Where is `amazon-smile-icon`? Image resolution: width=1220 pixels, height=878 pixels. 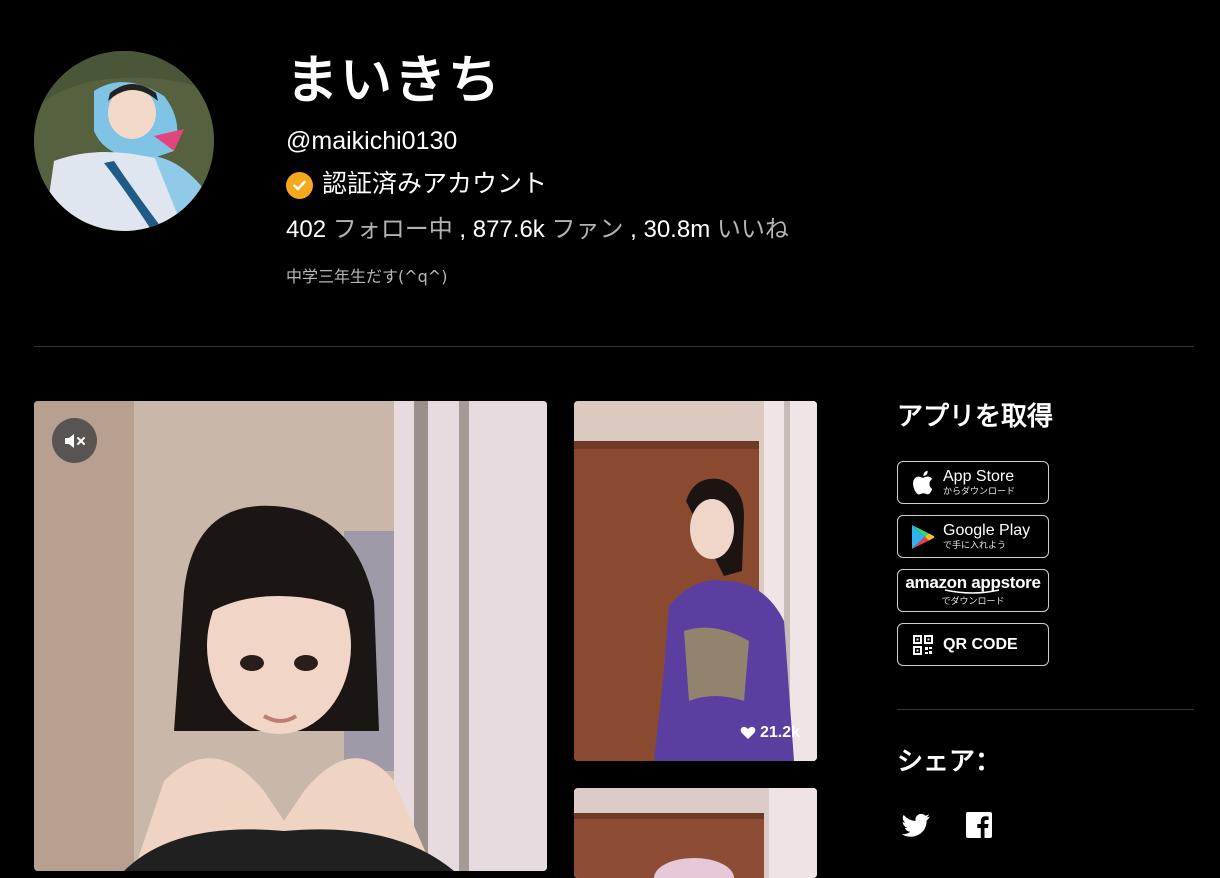 amazon-smile-icon is located at coordinates (972, 591).